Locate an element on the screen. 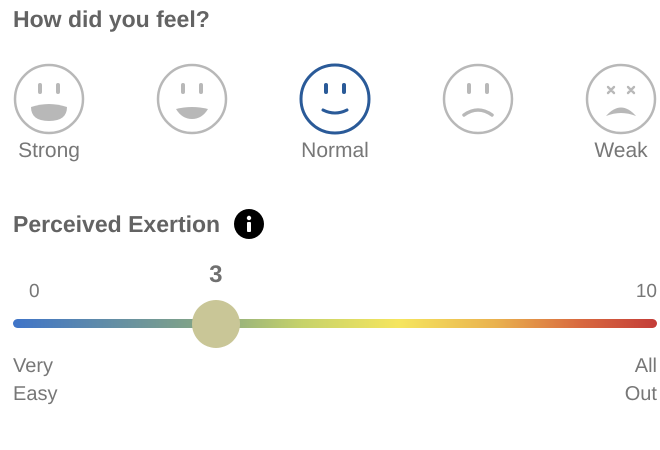  scale-label: 0 is located at coordinates (34, 292).